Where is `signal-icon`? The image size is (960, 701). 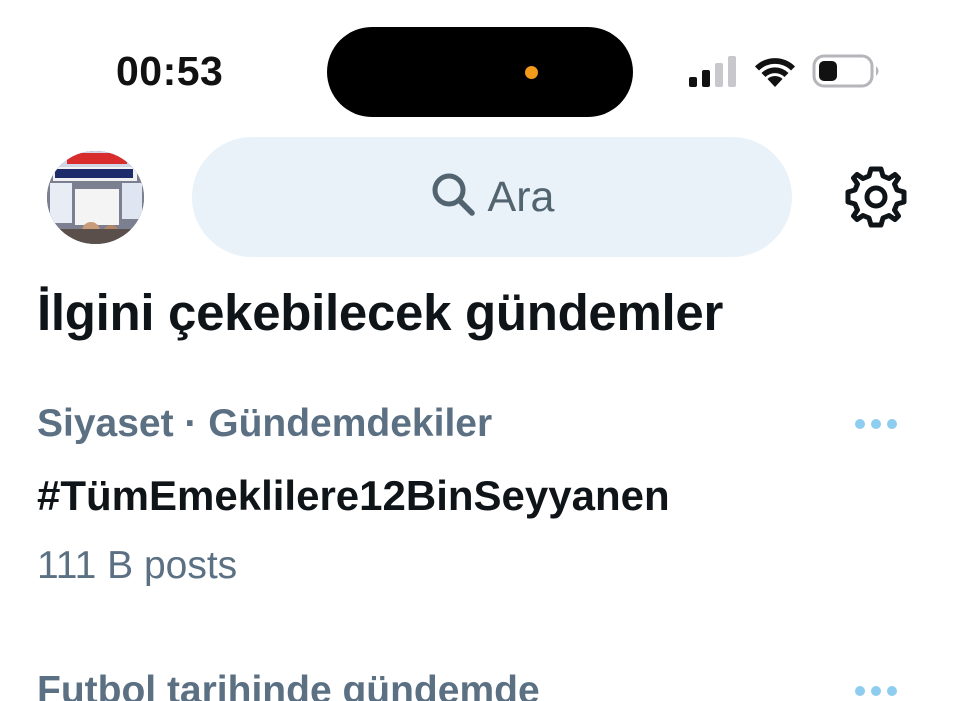 signal-icon is located at coordinates (712, 71).